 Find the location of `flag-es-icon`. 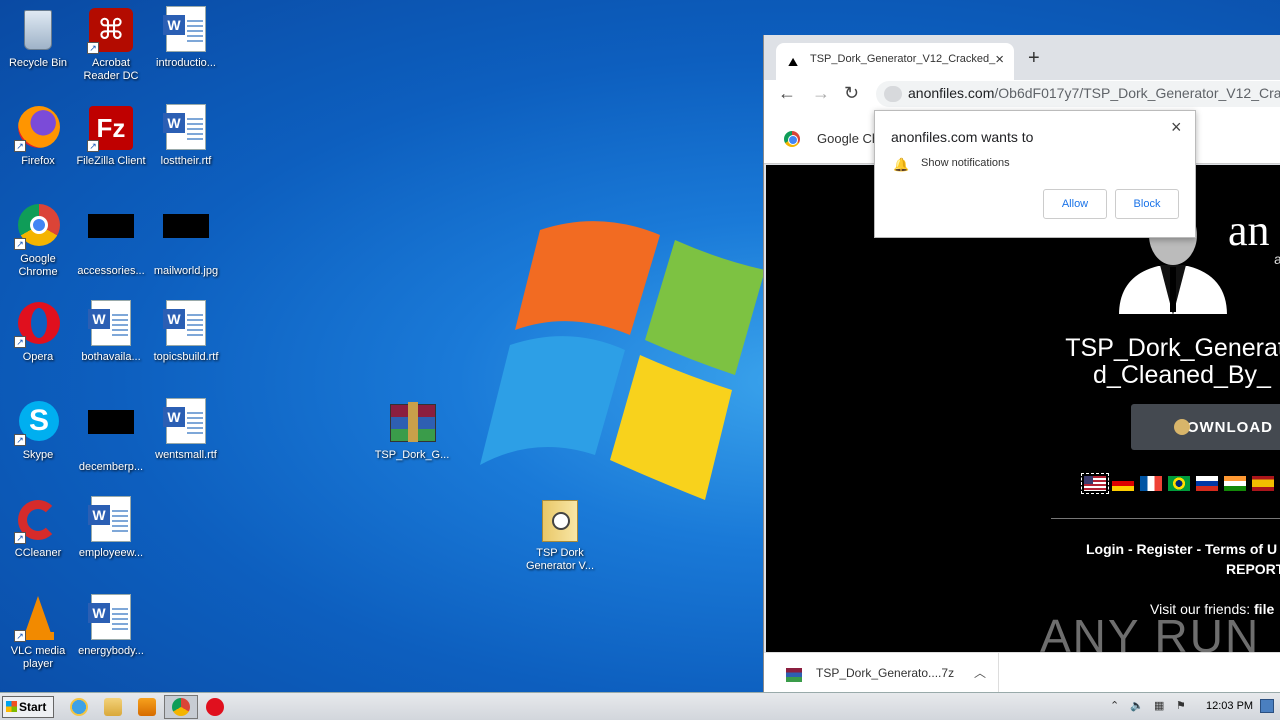

flag-es-icon is located at coordinates (1263, 483).